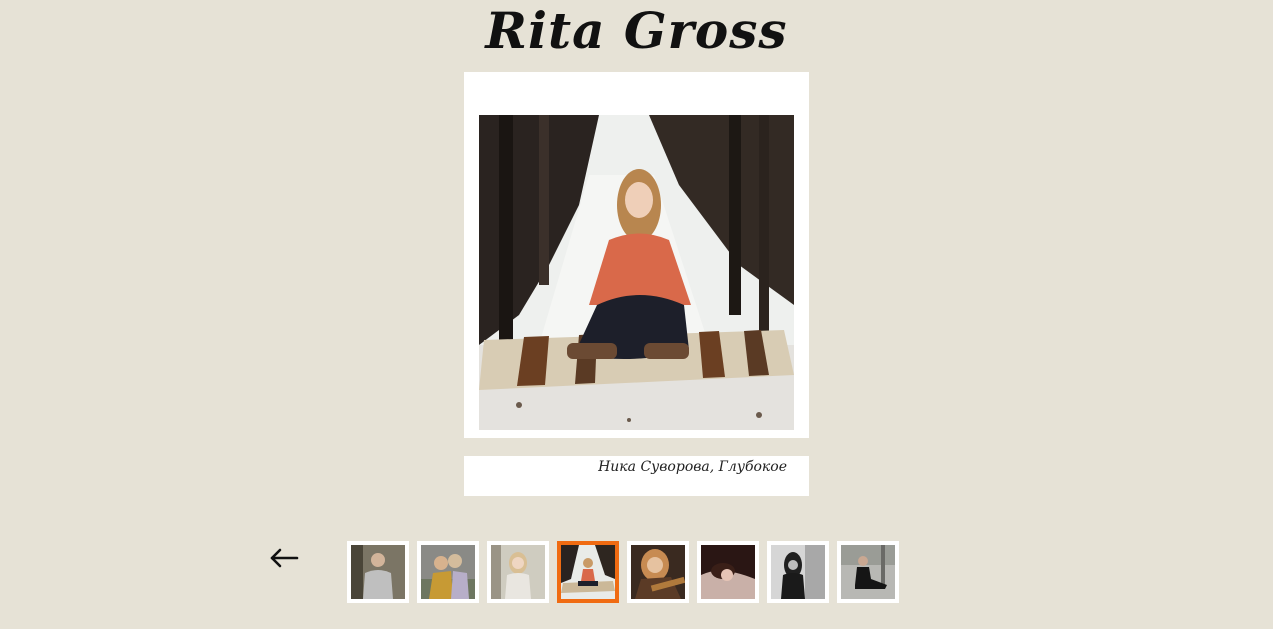  What do you see at coordinates (636, 476) in the screenshot?
I see `caption-box: Ника Суворова, Глубокое` at bounding box center [636, 476].